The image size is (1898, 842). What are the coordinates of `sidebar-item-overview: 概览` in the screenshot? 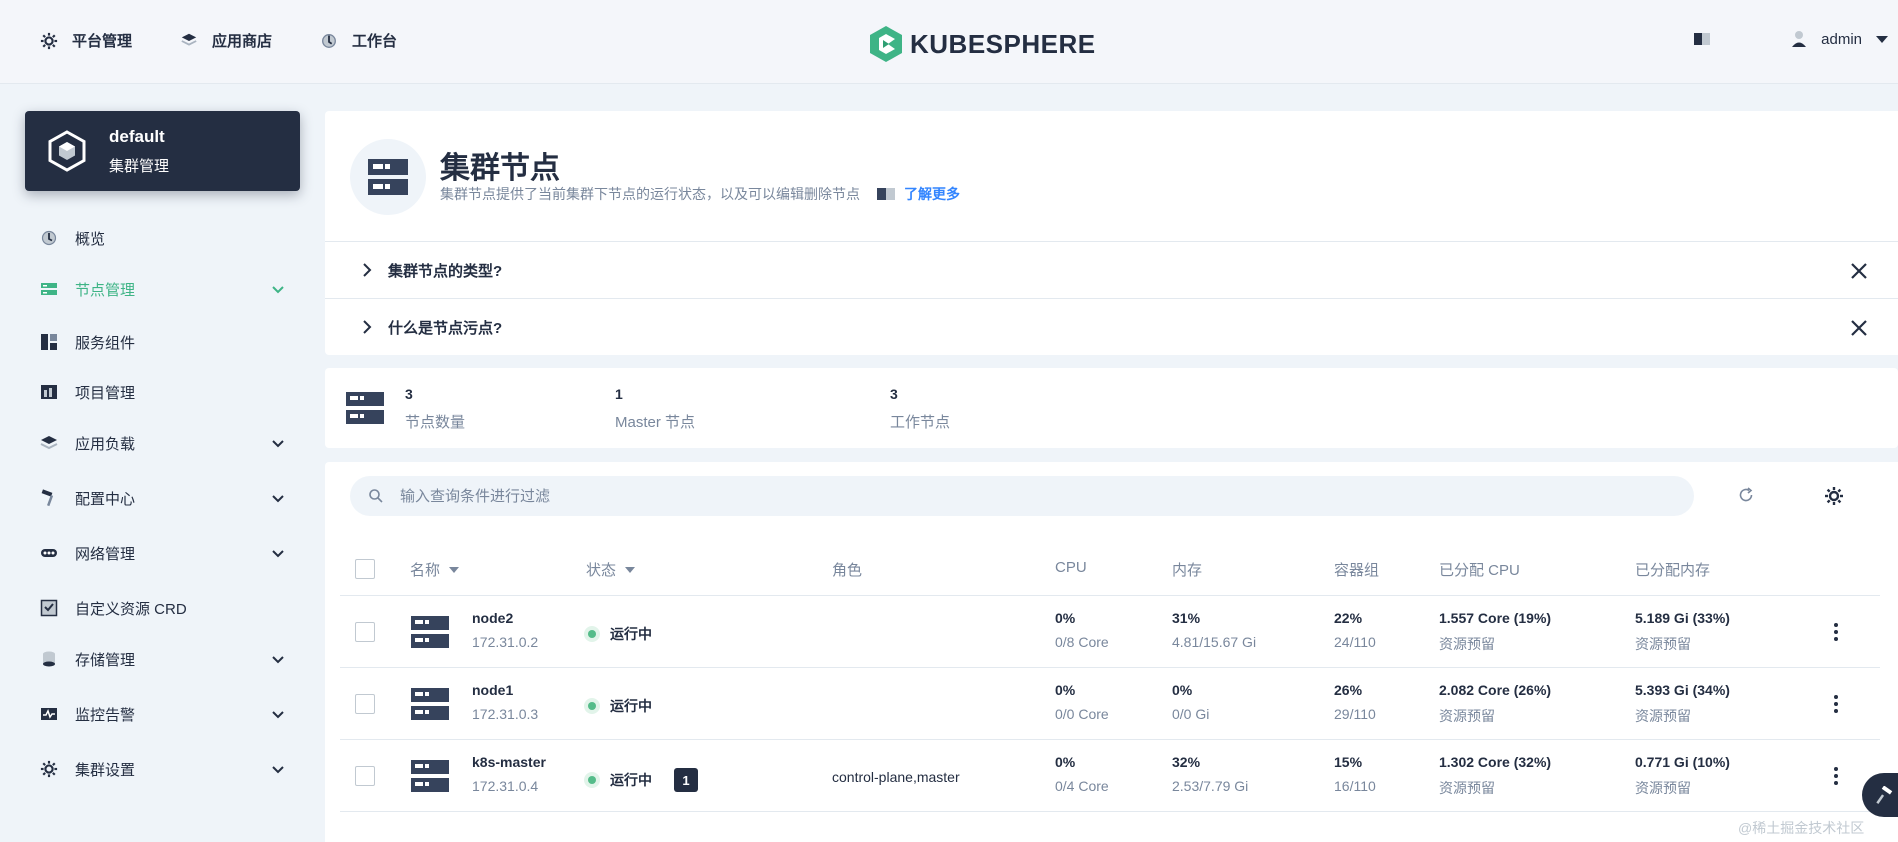 It's located at (162, 238).